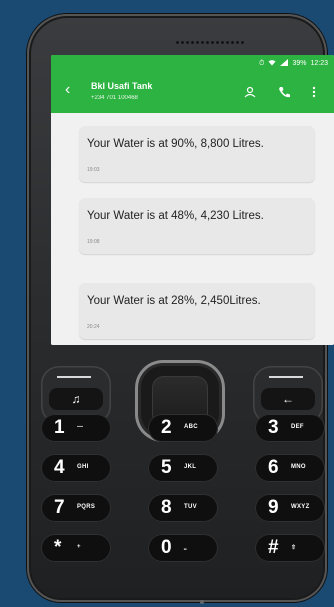 The height and width of the screenshot is (607, 334). Describe the element at coordinates (166, 467) in the screenshot. I see `key-digit: 5` at that location.